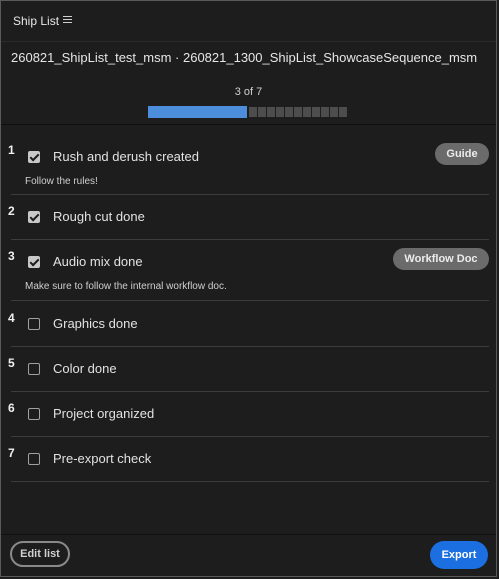 The image size is (499, 579). What do you see at coordinates (248, 534) in the screenshot?
I see `footer-divider` at bounding box center [248, 534].